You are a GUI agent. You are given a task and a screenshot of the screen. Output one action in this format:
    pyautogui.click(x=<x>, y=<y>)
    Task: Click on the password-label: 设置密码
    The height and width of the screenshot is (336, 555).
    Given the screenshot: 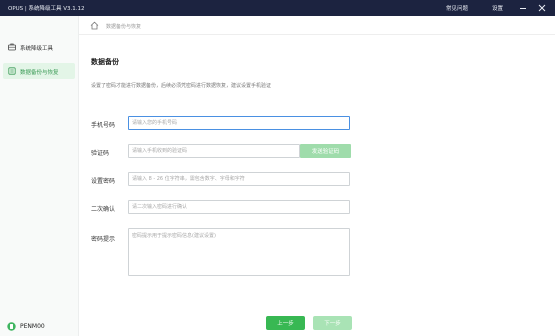 What is the action you would take?
    pyautogui.click(x=103, y=181)
    